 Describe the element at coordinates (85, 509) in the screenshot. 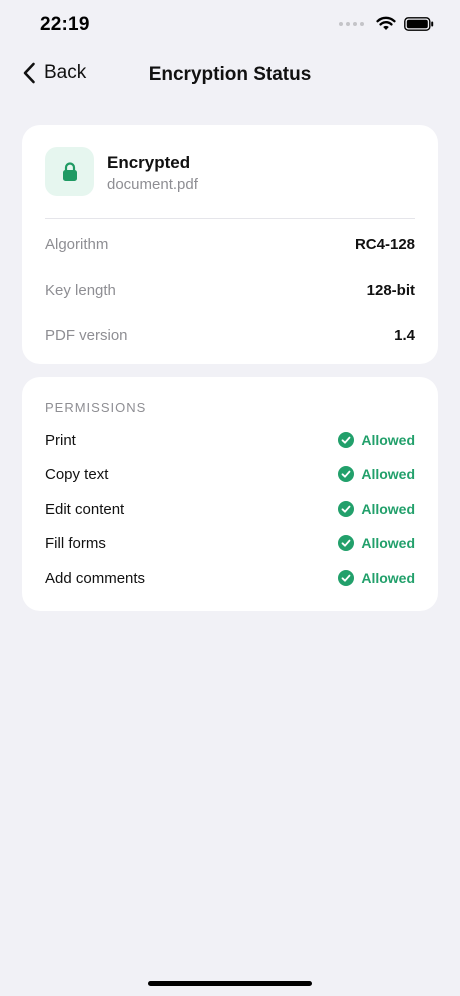

I see `permission-label: Edit content` at that location.